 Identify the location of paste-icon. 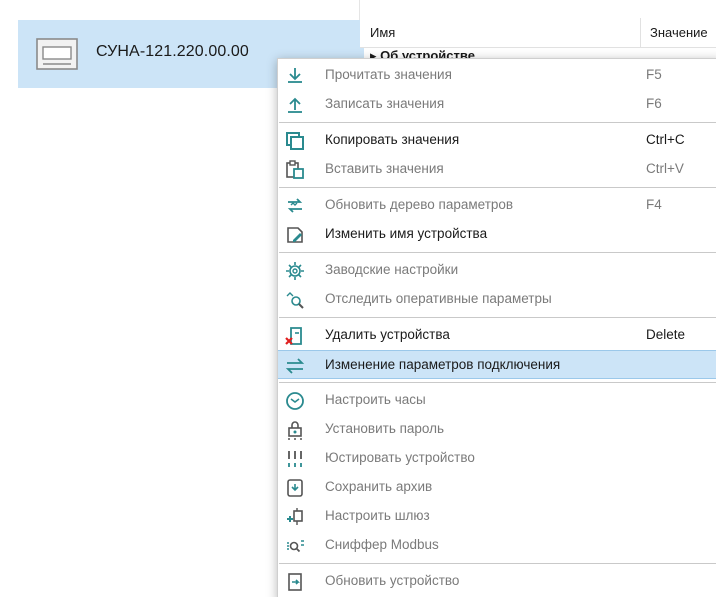
(295, 170).